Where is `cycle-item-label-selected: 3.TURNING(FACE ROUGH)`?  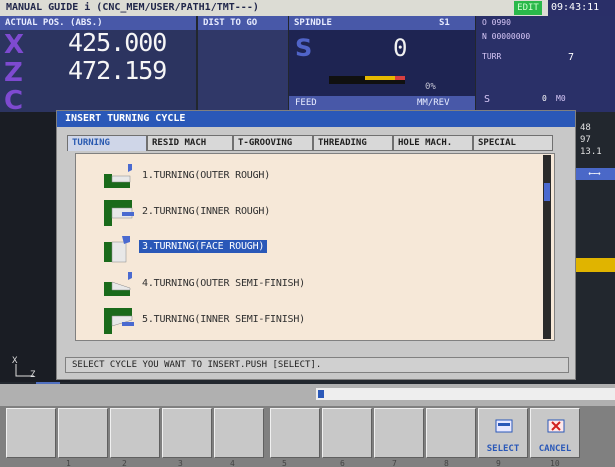 cycle-item-label-selected: 3.TURNING(FACE ROUGH) is located at coordinates (203, 246).